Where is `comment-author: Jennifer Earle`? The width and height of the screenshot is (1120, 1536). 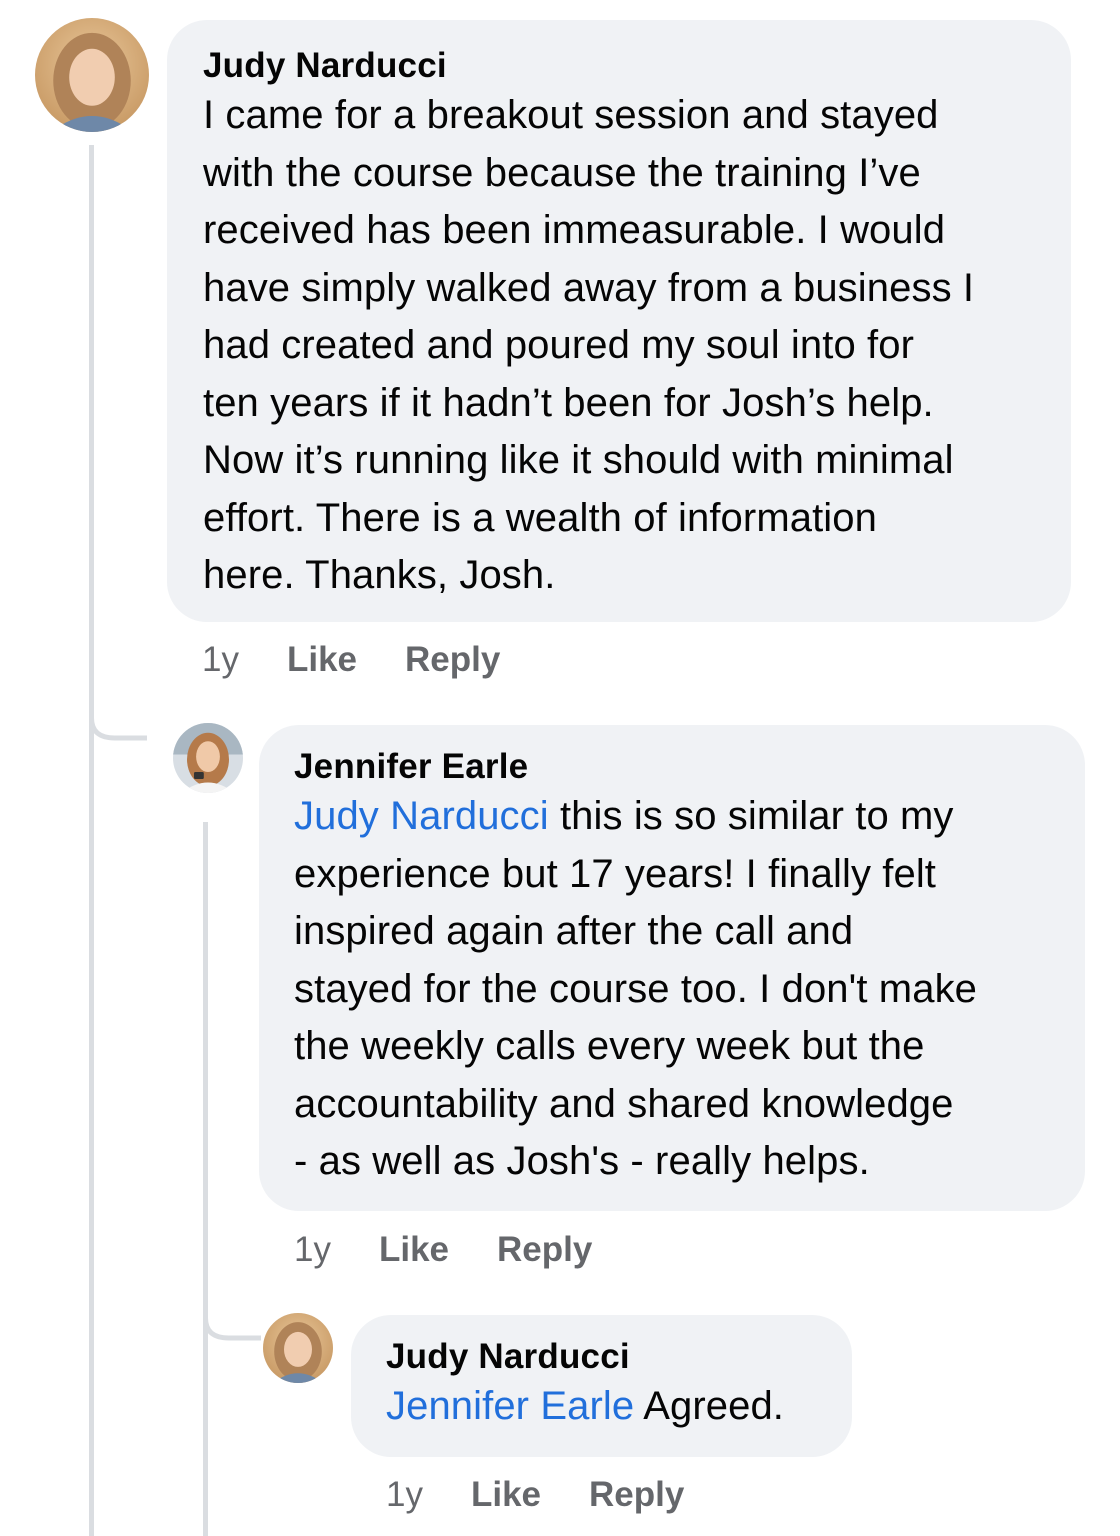
comment-author: Jennifer Earle is located at coordinates (674, 767).